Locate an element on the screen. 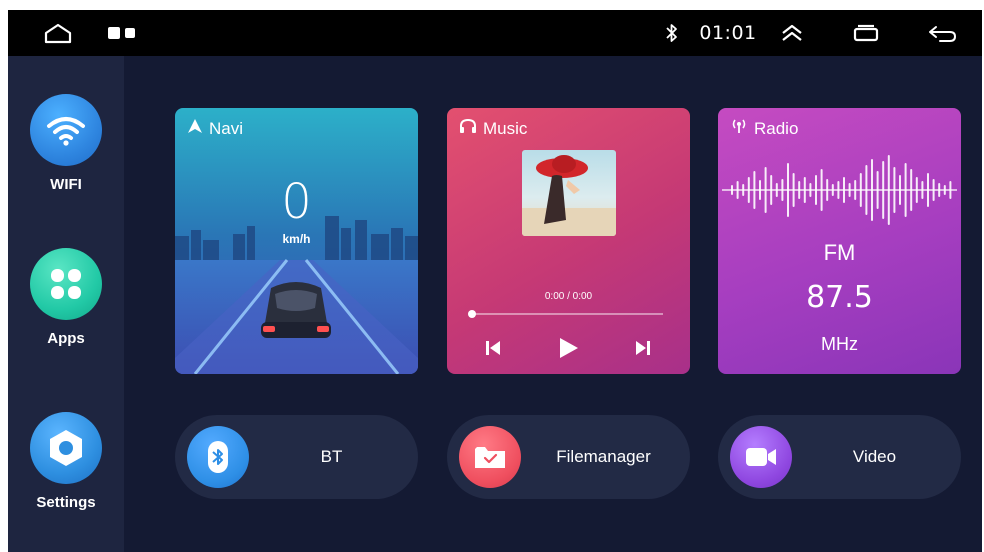 The image size is (984, 552). album-art is located at coordinates (569, 193).